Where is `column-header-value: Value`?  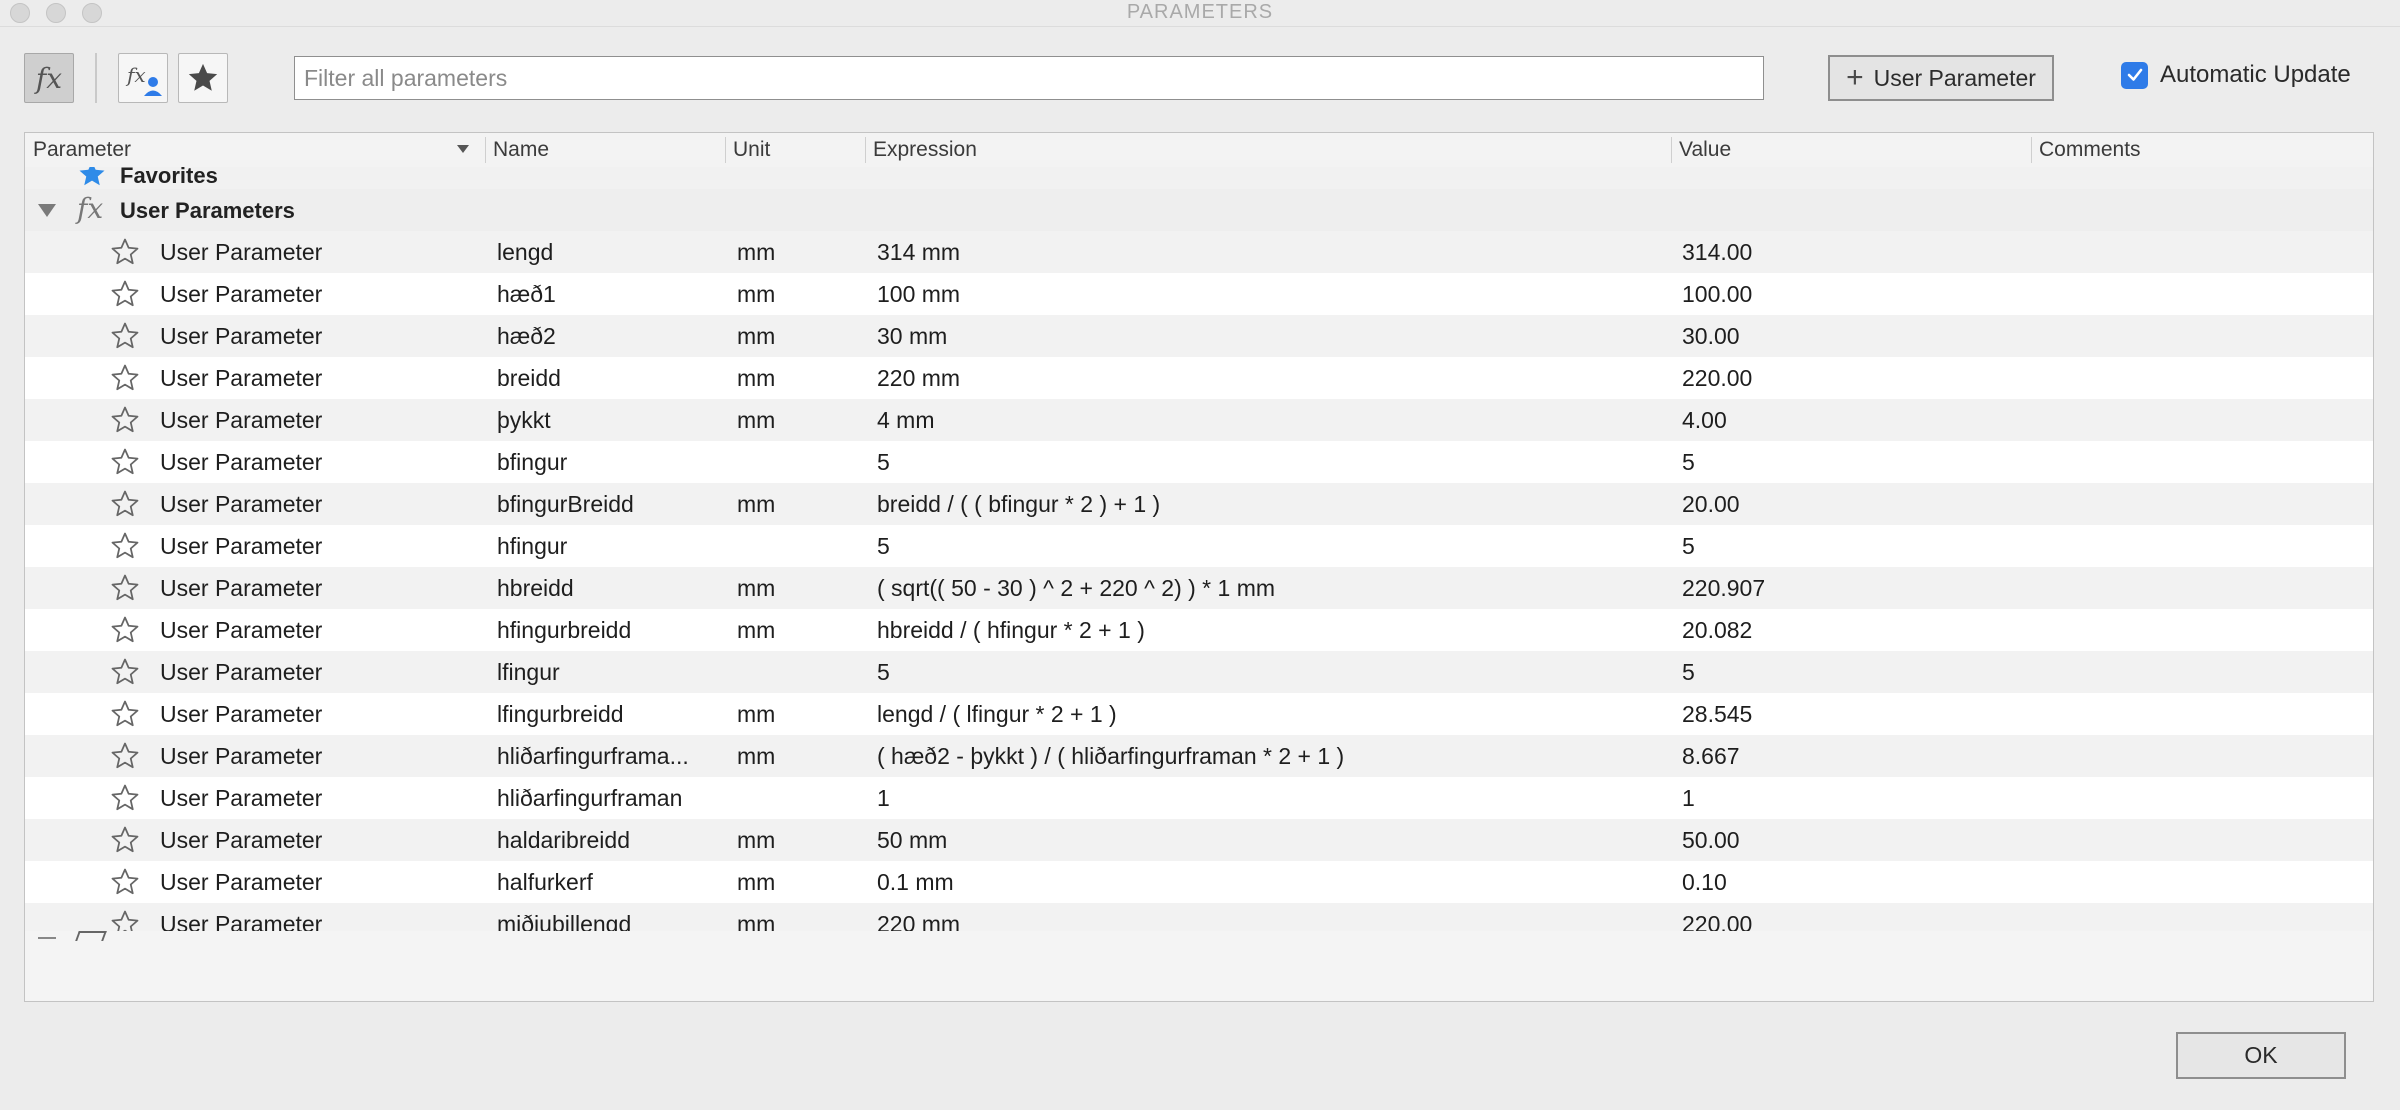
column-header-value: Value is located at coordinates (1851, 150).